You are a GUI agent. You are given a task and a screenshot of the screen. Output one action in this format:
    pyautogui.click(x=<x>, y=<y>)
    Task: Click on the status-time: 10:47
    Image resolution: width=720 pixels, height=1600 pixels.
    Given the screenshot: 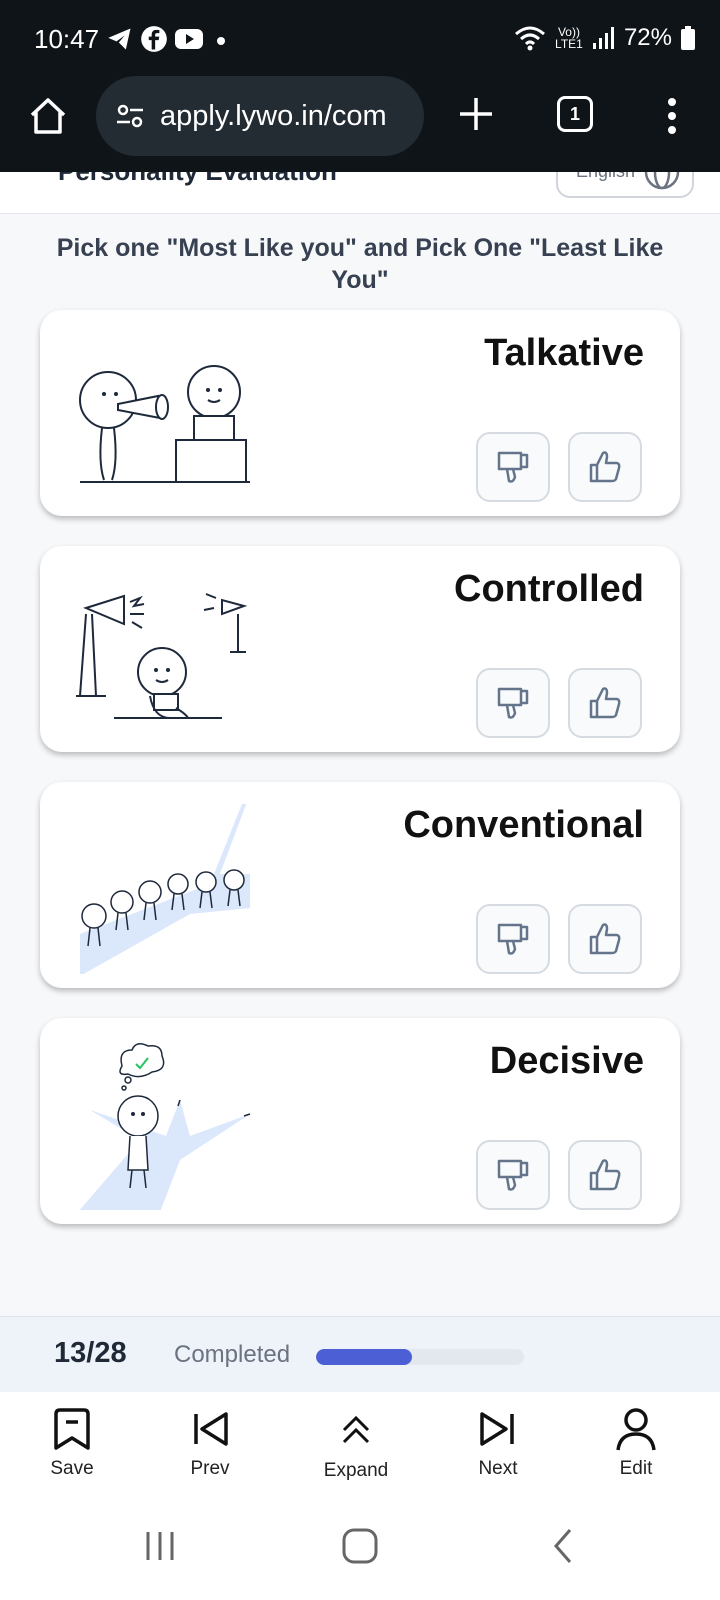 What is the action you would take?
    pyautogui.click(x=67, y=39)
    